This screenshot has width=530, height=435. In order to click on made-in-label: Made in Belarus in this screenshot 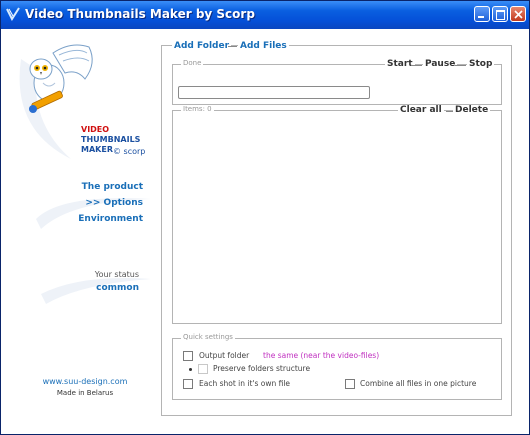, I will do `click(85, 393)`.